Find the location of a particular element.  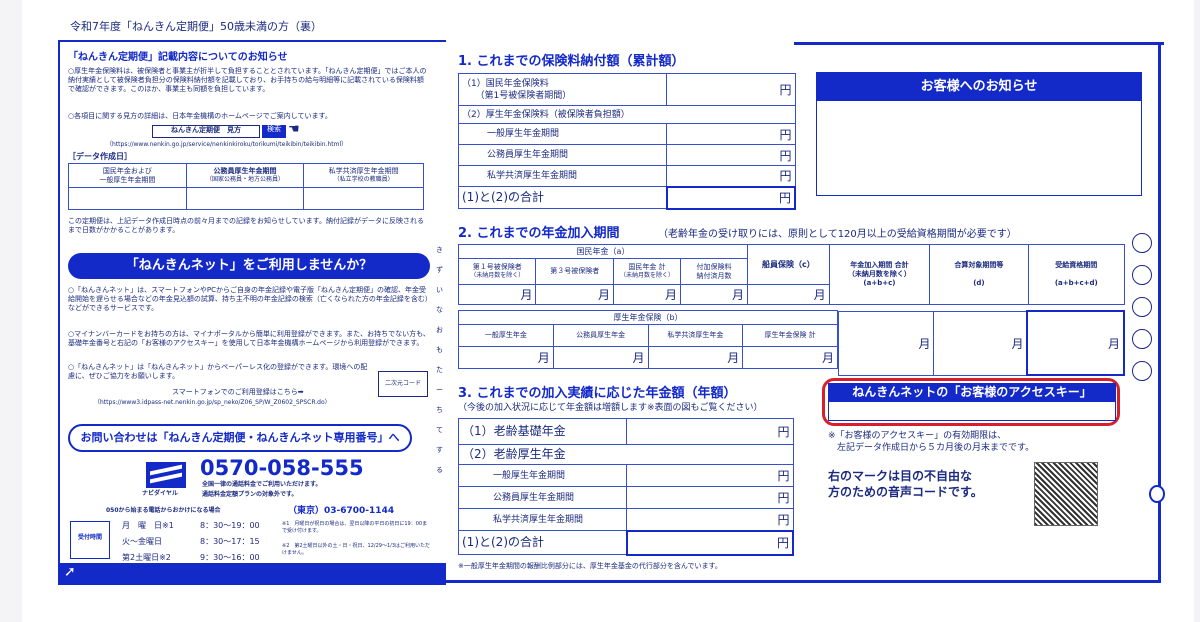

sec3-row1-label: （1）老齢基礎年金 is located at coordinates (542, 431).